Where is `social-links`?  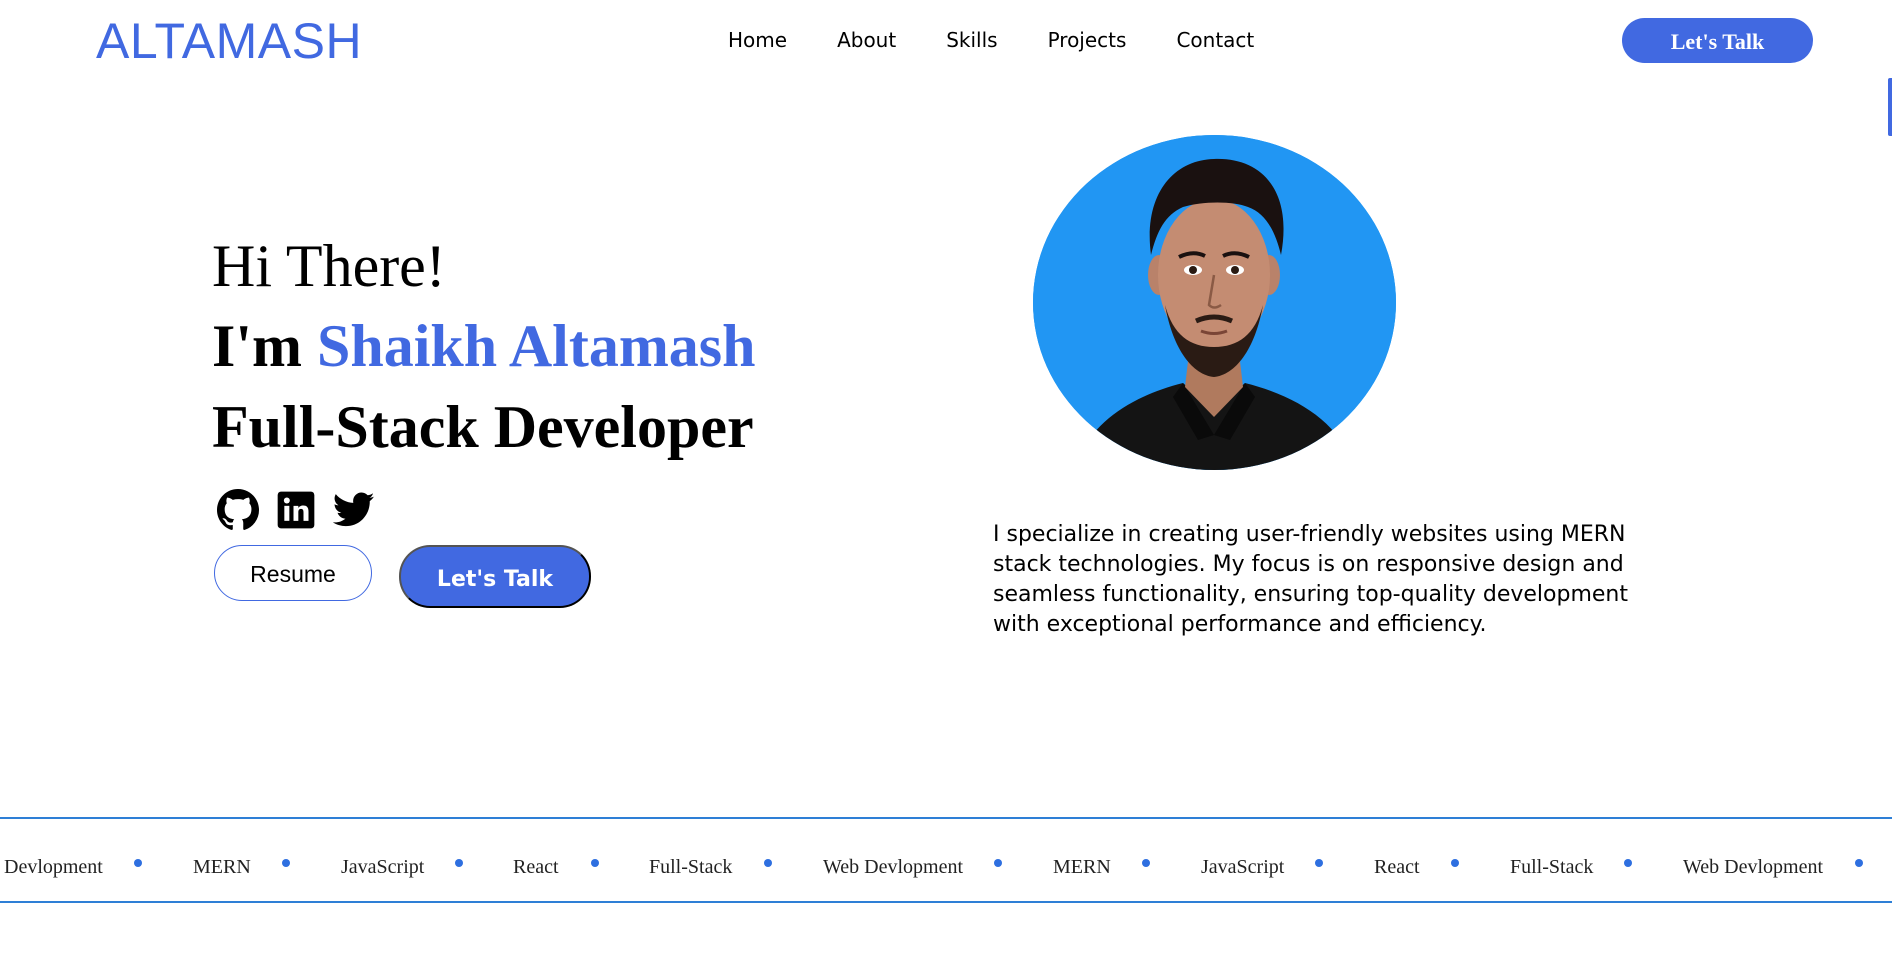 social-links is located at coordinates (296, 510).